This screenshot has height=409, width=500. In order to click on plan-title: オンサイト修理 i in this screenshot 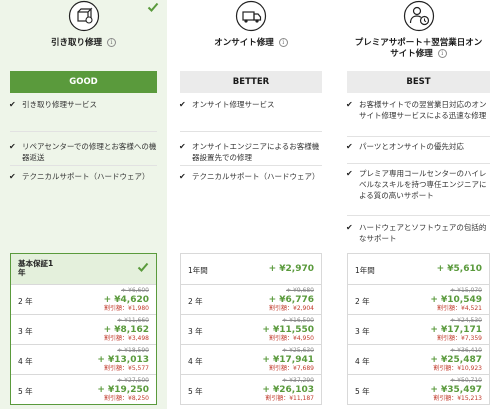, I will do `click(251, 43)`.